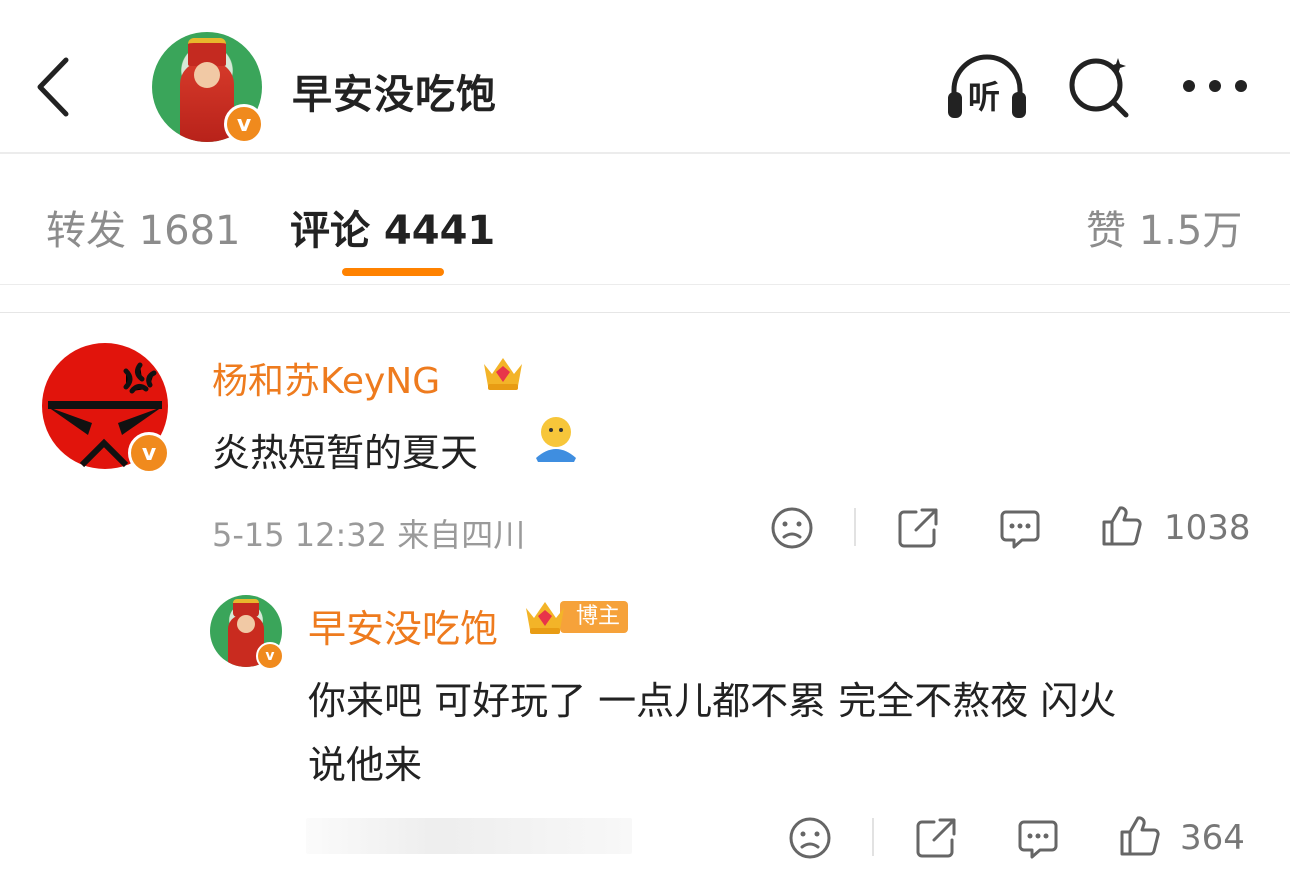  I want to click on comment-meta: 5-15 12:32 来自四川, so click(369, 535).